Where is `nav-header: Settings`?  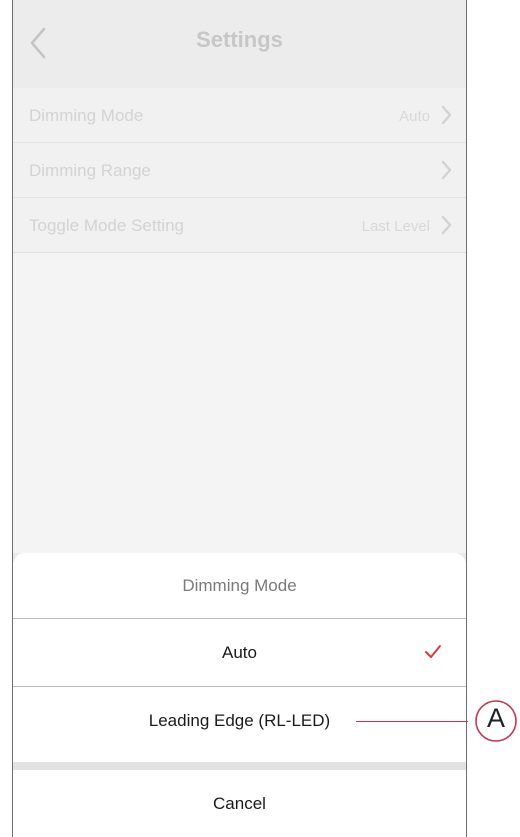
nav-header: Settings is located at coordinates (239, 44).